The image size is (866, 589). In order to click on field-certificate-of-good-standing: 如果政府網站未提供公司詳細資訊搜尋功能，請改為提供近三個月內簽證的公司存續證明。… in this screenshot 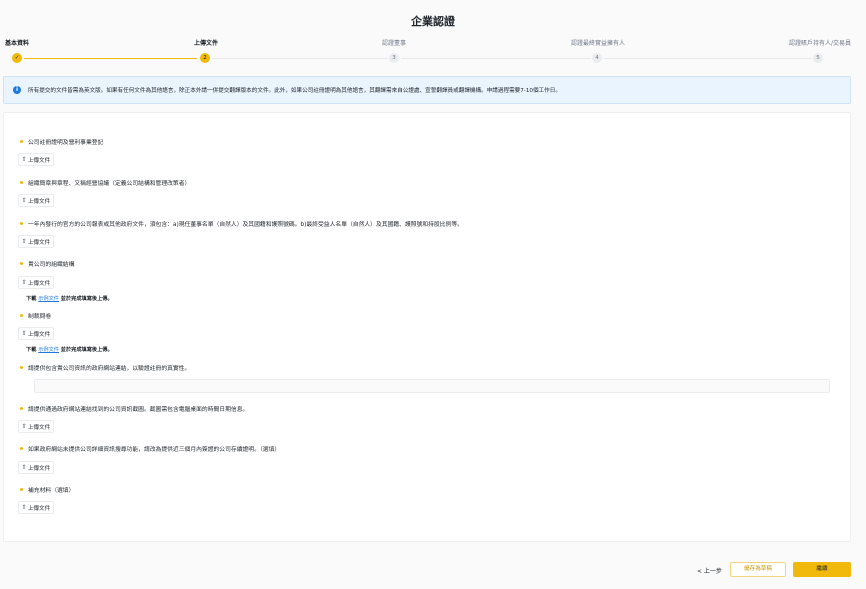, I will do `click(150, 448)`.